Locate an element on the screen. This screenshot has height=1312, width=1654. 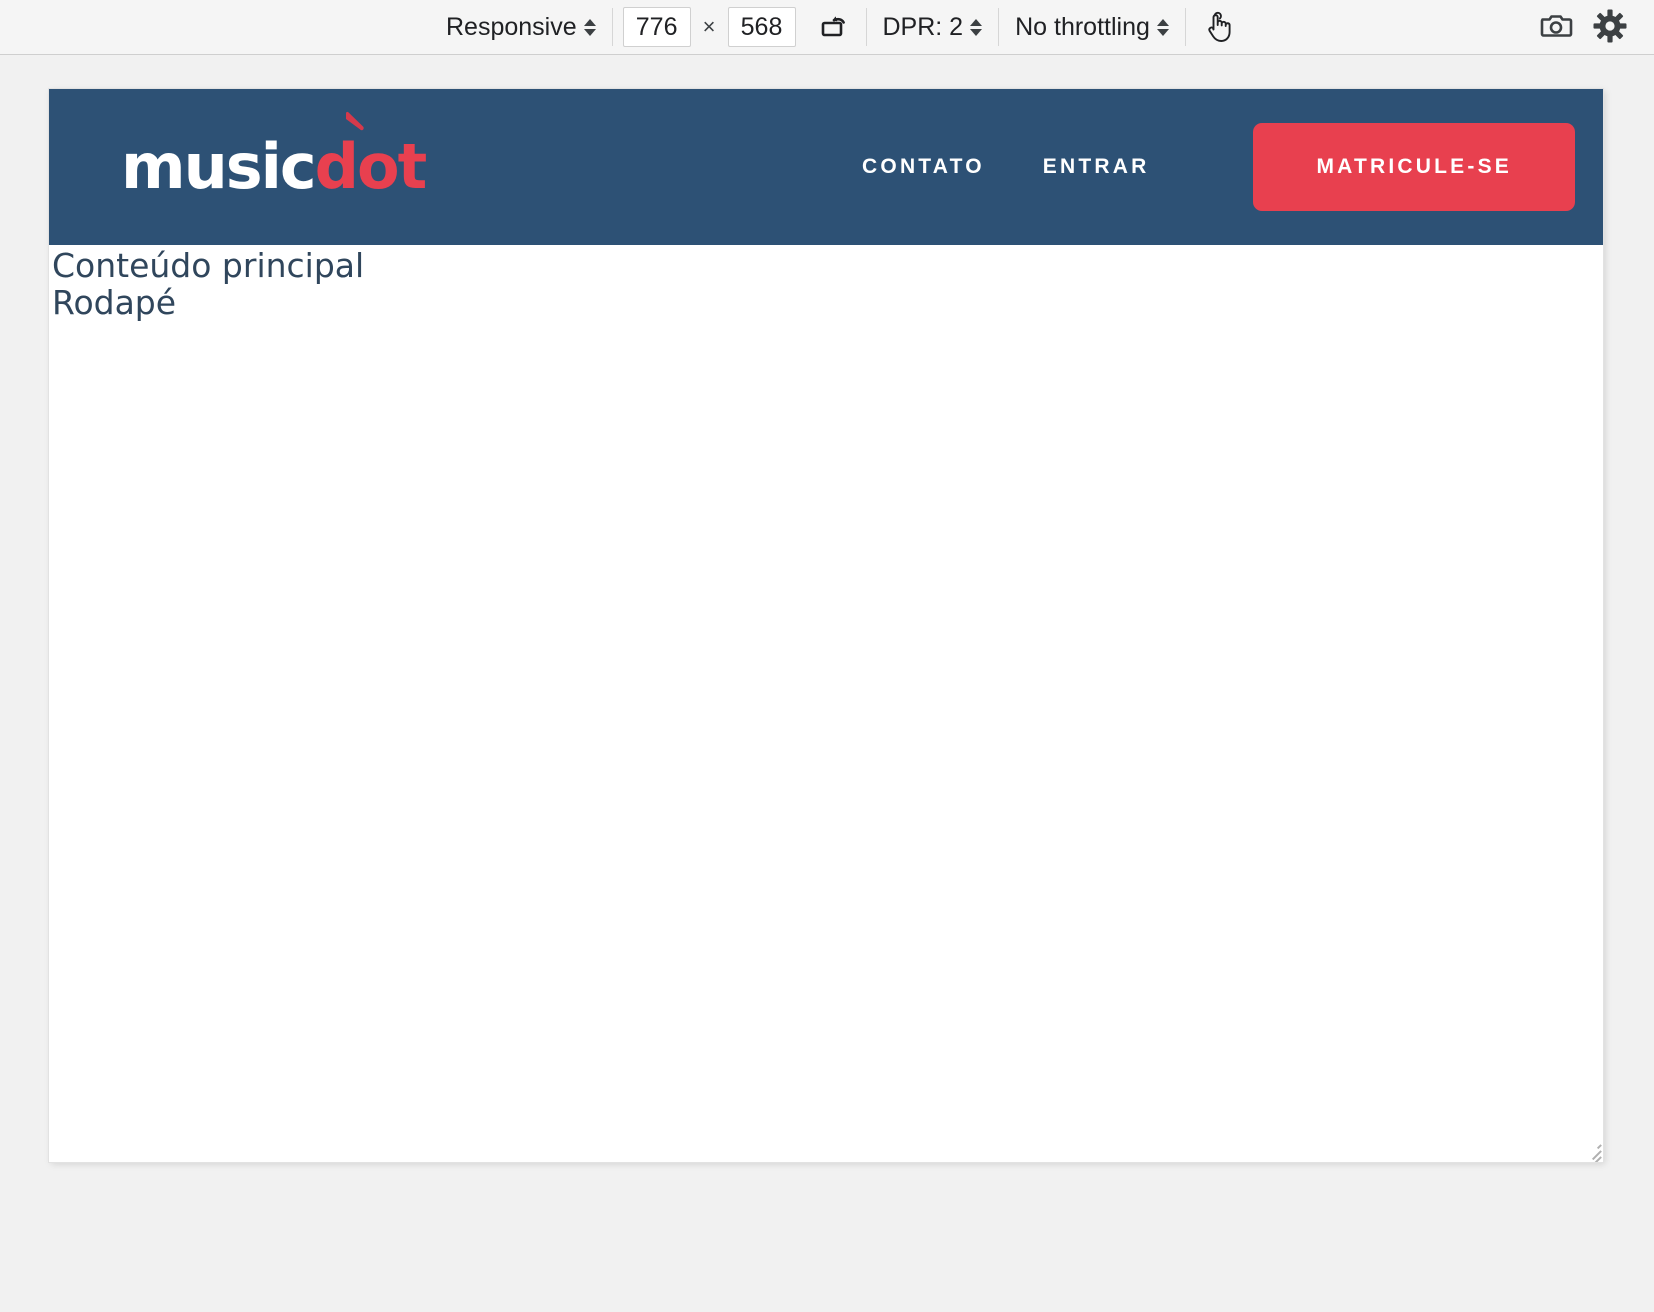
logo-dot-letters: dot is located at coordinates (371, 166).